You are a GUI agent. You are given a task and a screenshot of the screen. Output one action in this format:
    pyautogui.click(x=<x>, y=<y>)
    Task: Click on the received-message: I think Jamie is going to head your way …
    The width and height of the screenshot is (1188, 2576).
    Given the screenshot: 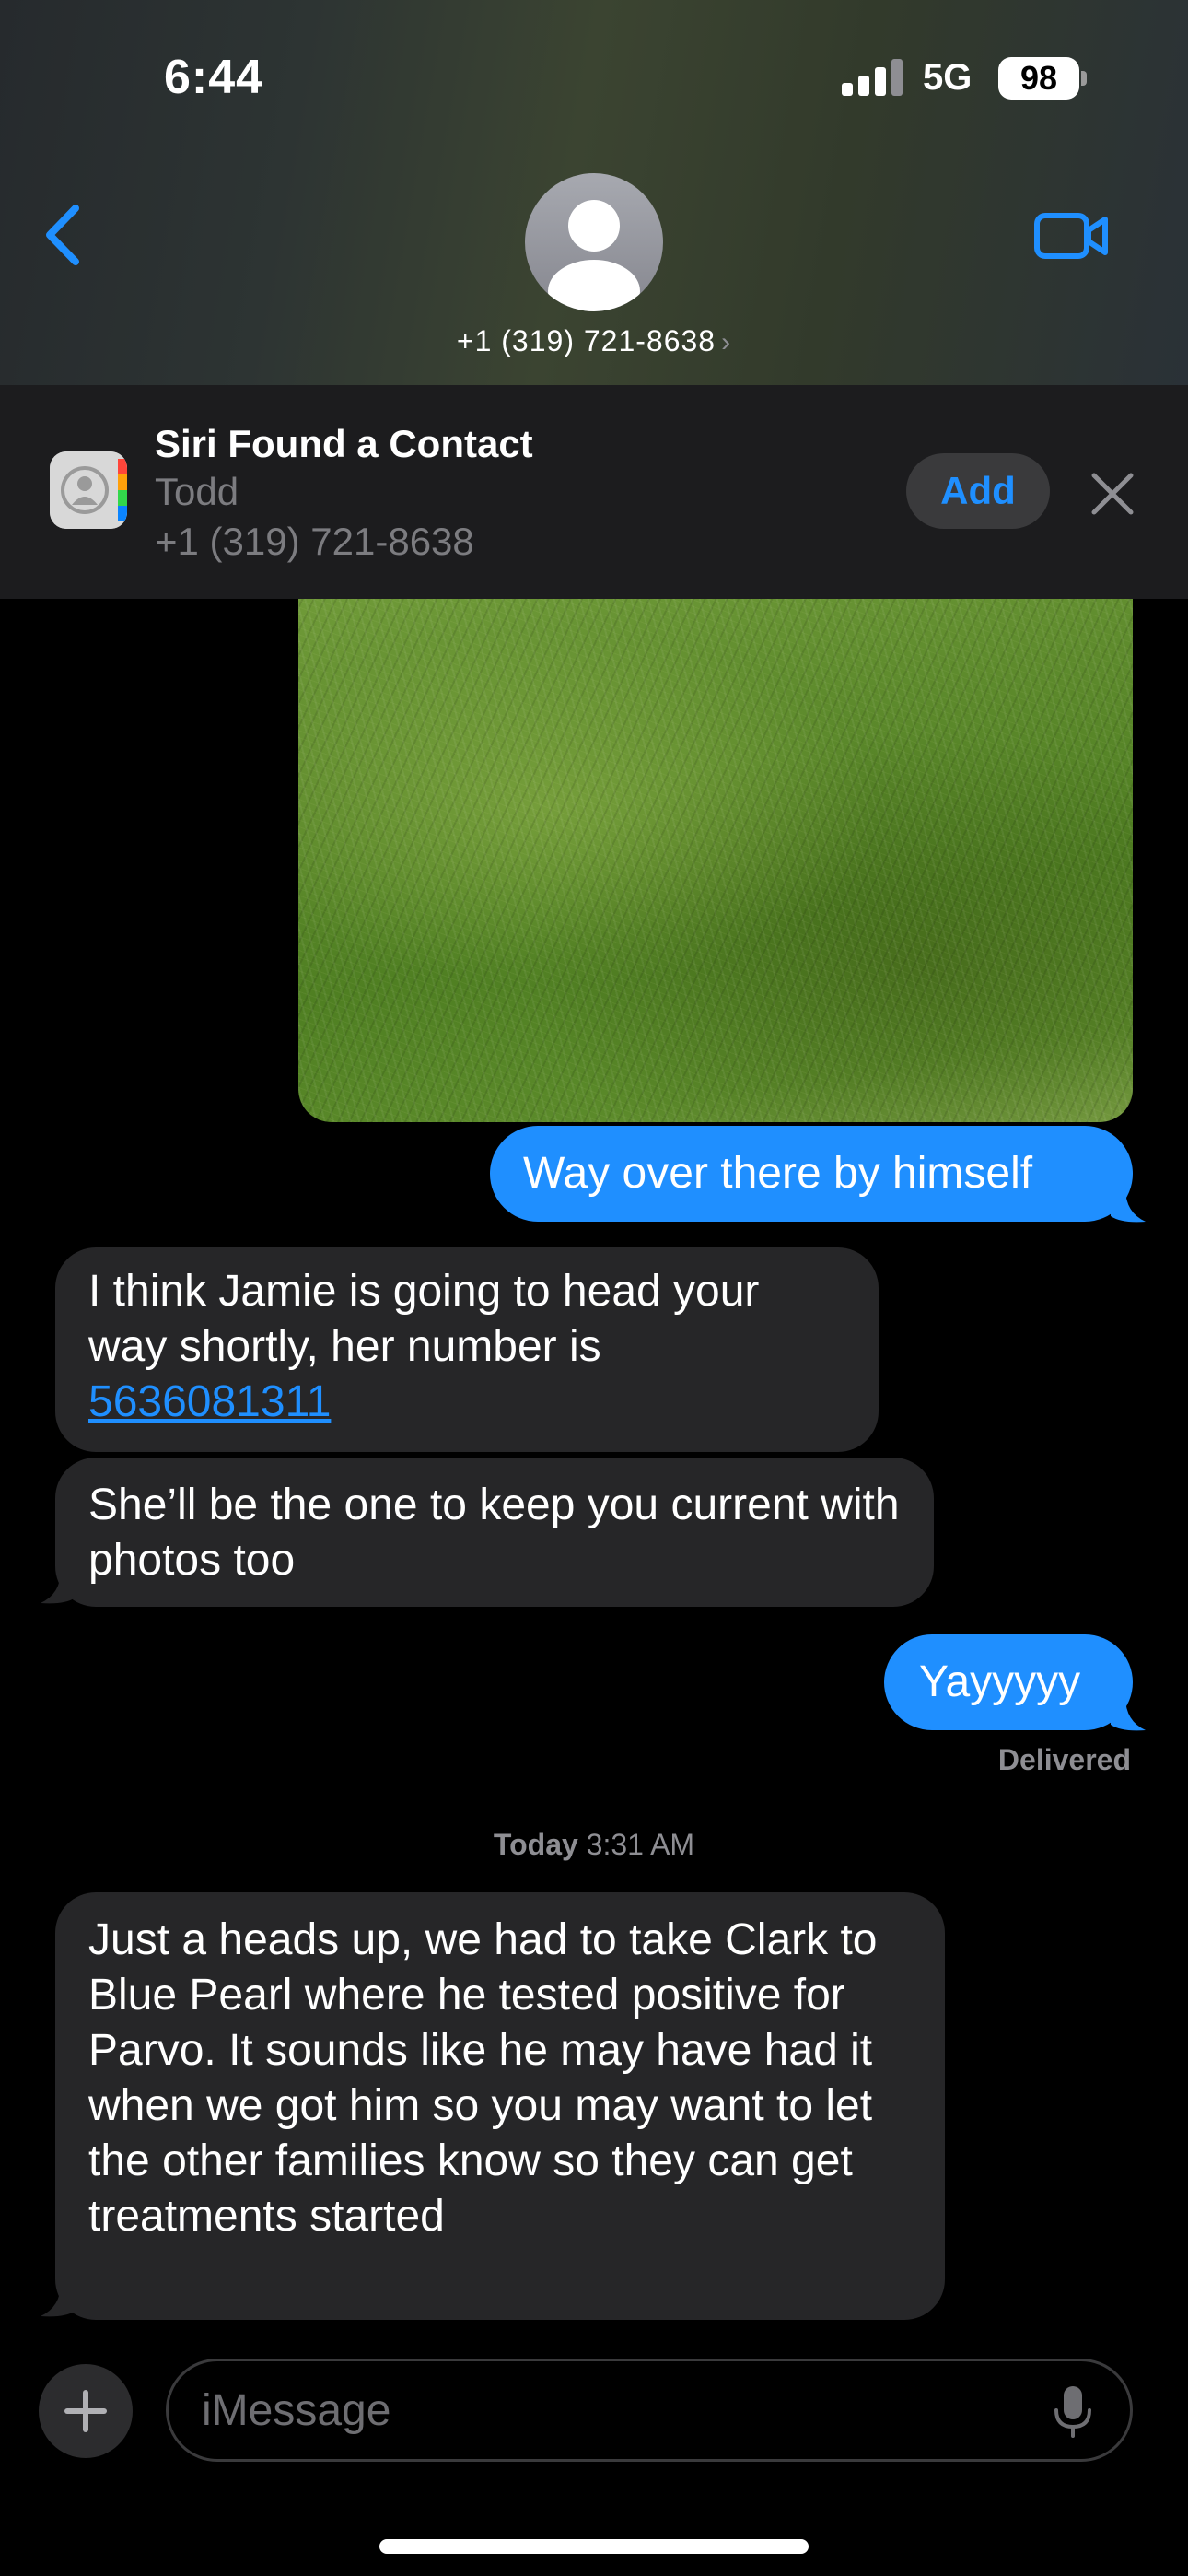 What is the action you would take?
    pyautogui.click(x=467, y=1349)
    